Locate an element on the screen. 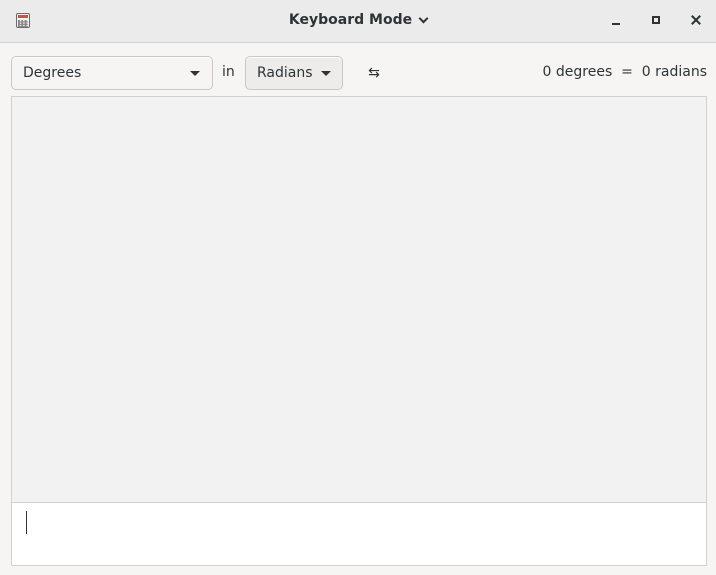  from-unit-dropdown: Degrees is located at coordinates (112, 73).